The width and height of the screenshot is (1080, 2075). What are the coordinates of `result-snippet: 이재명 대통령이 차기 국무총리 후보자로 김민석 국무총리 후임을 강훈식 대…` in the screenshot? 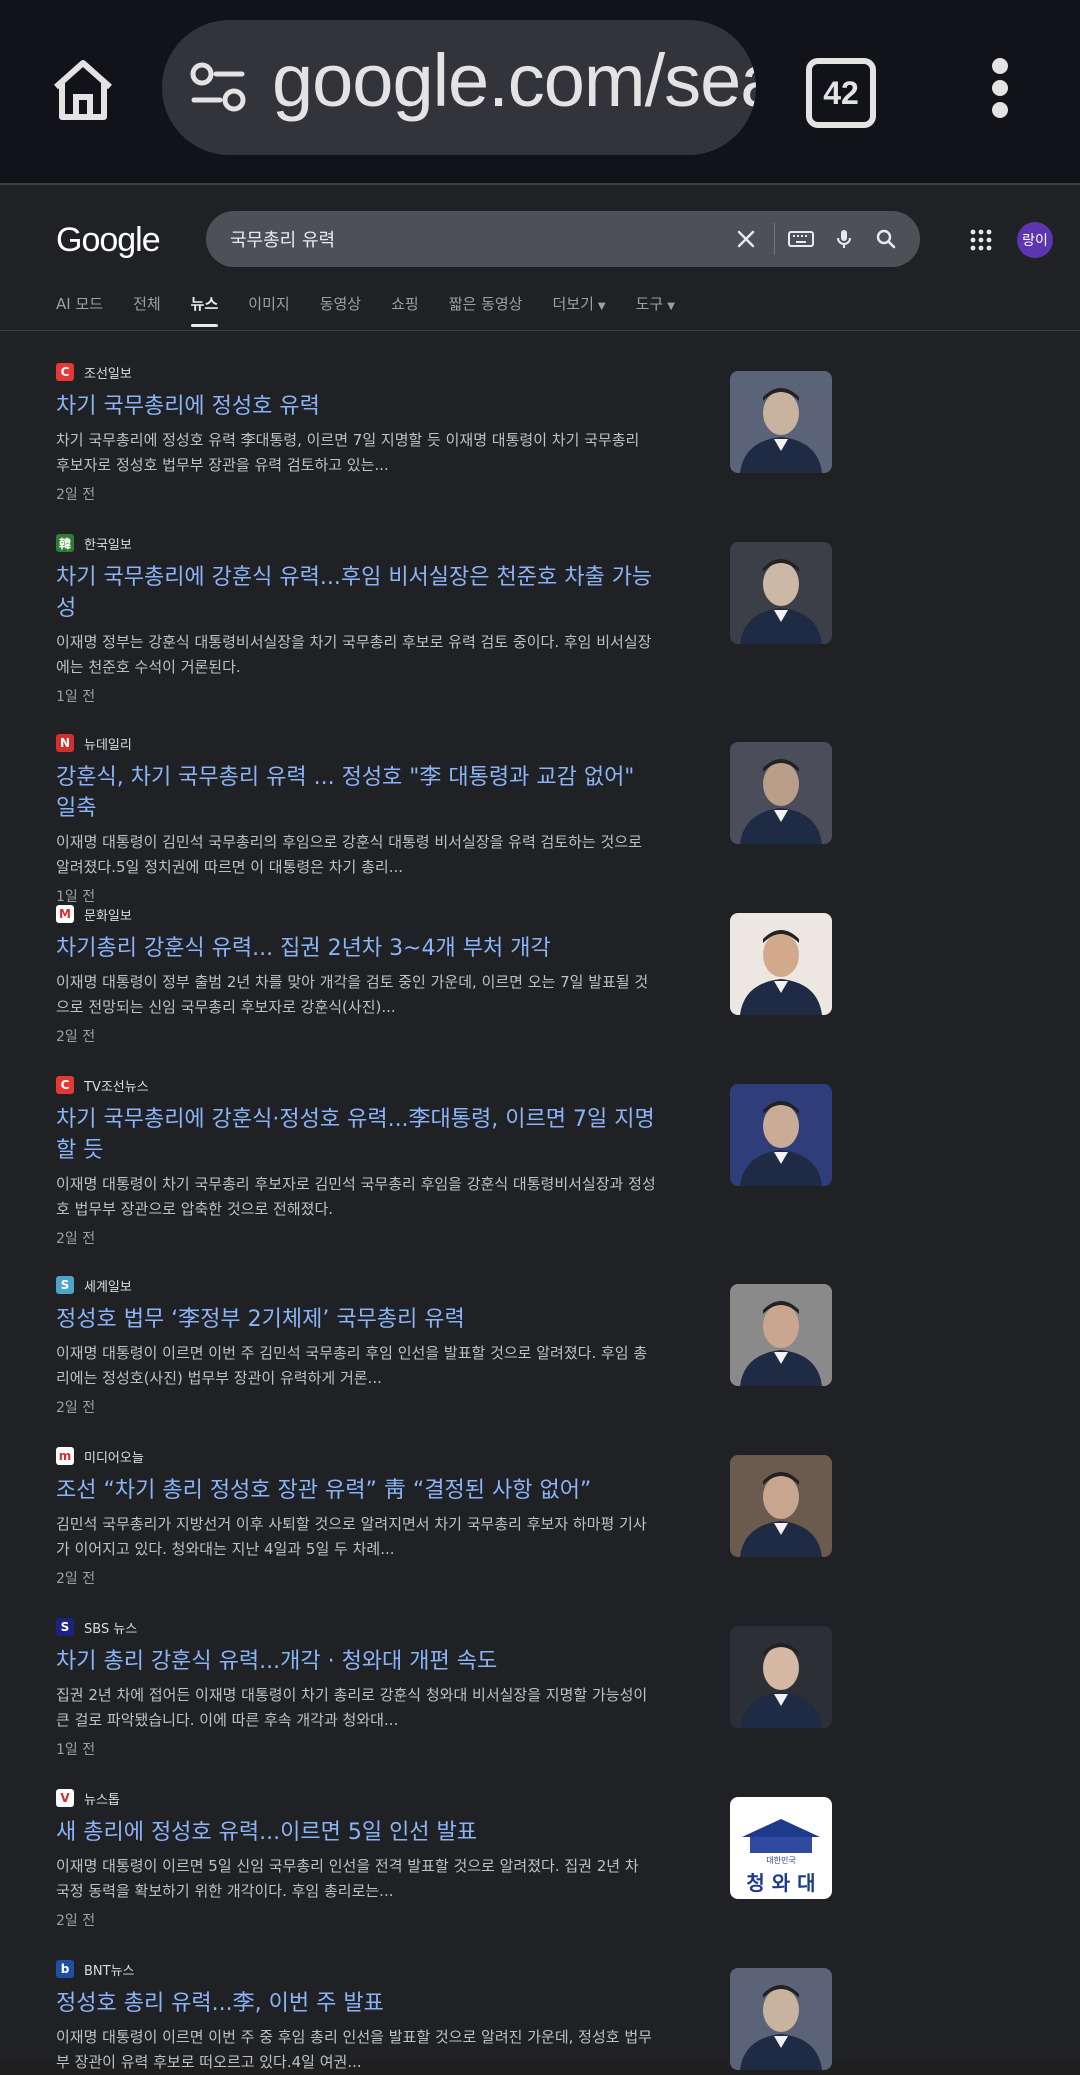 It's located at (356, 1196).